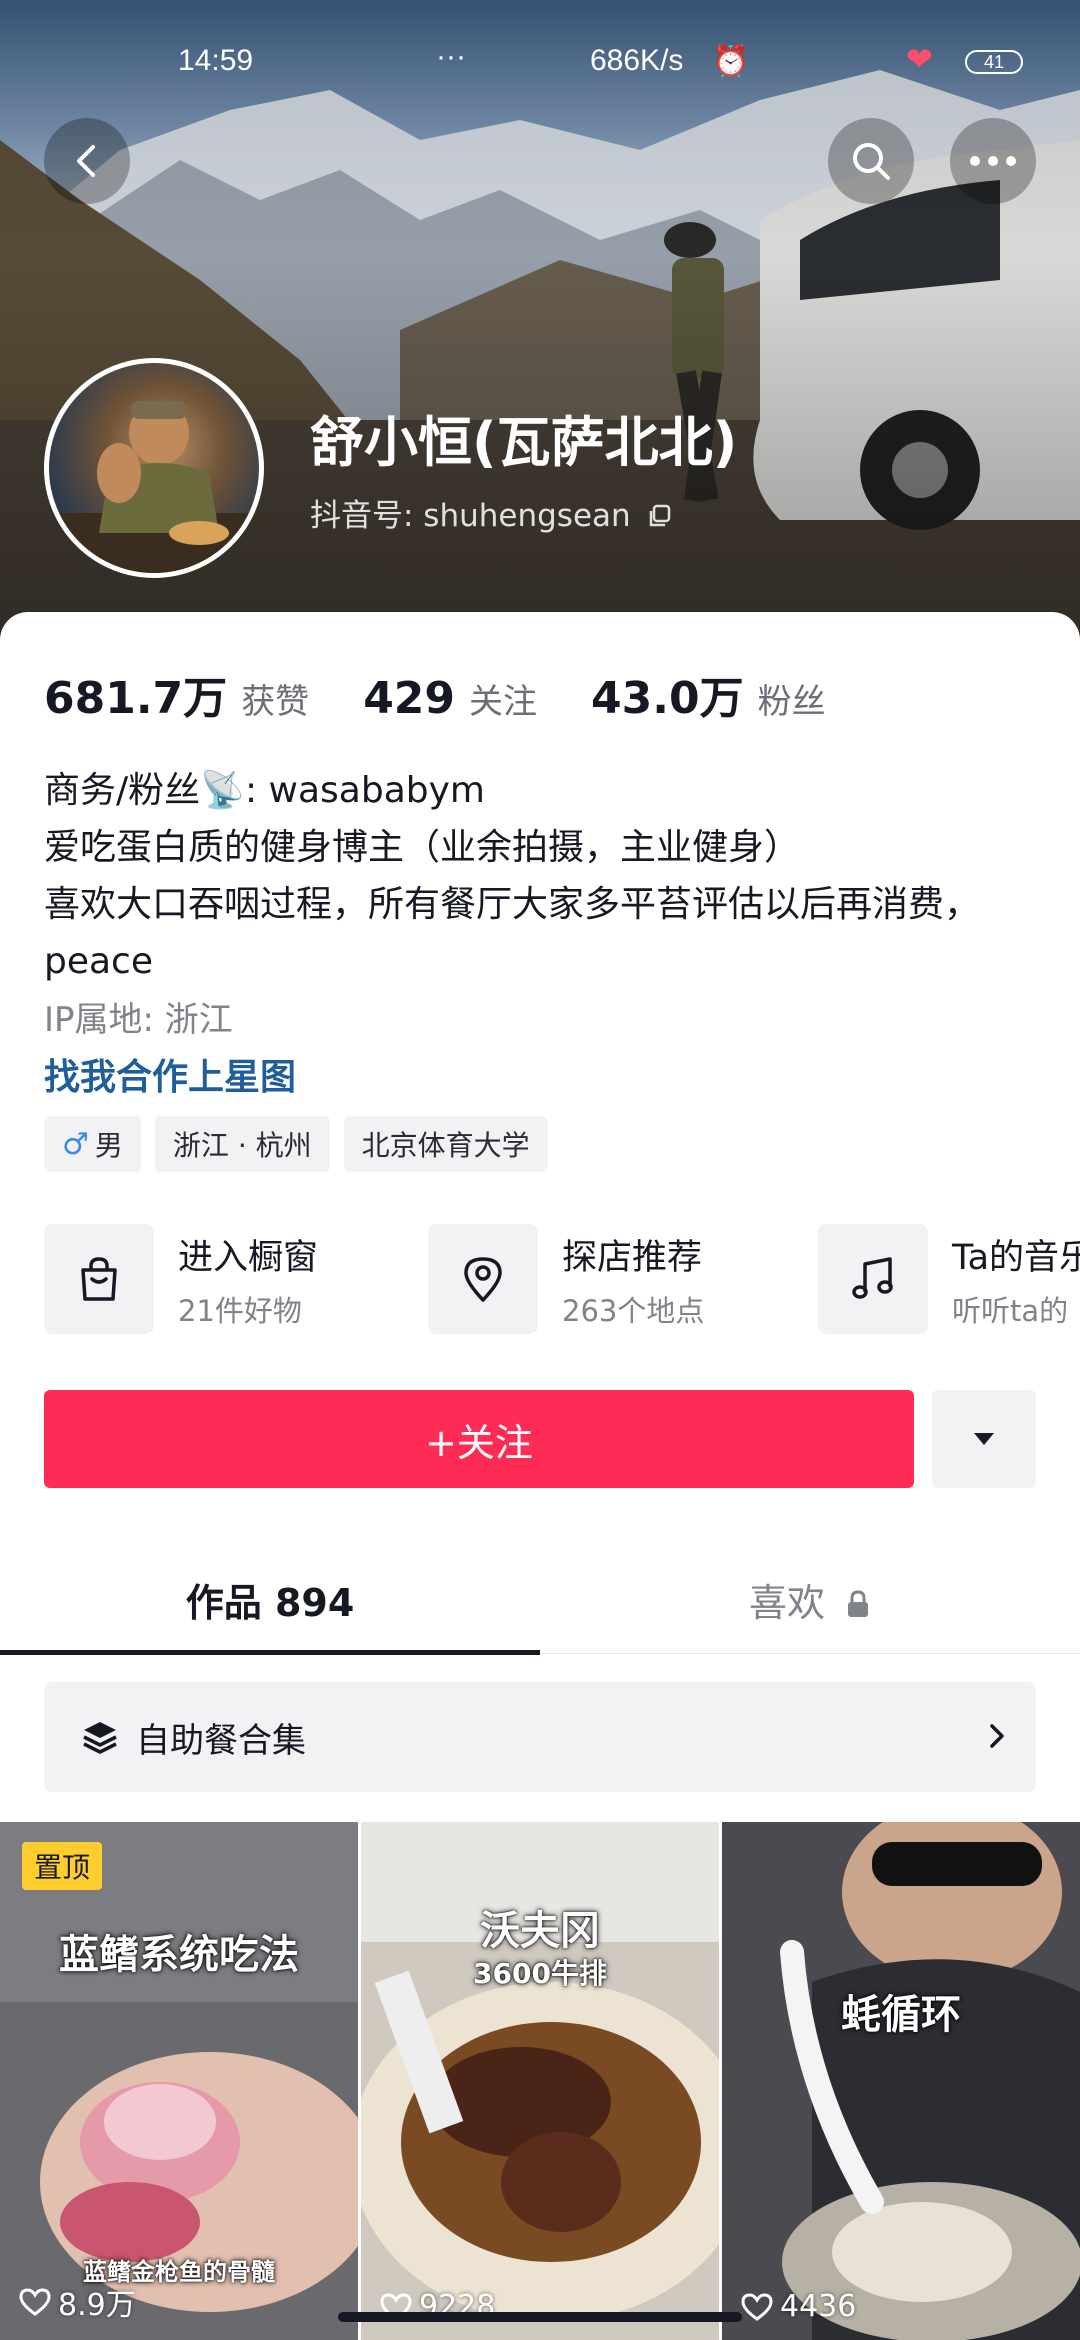 This screenshot has width=1080, height=2340. I want to click on tab-works: 作品 894, so click(270, 1613).